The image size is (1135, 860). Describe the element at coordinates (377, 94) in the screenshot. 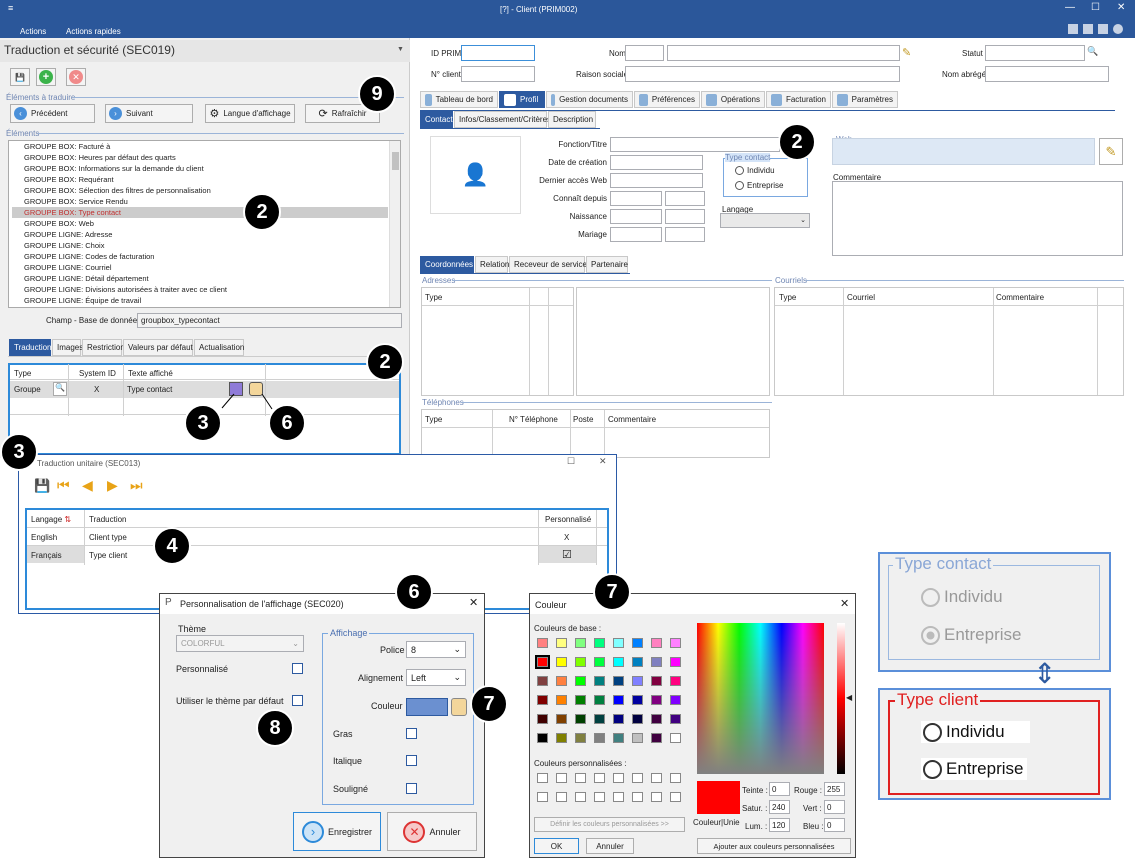

I see `step-badge: 9` at that location.